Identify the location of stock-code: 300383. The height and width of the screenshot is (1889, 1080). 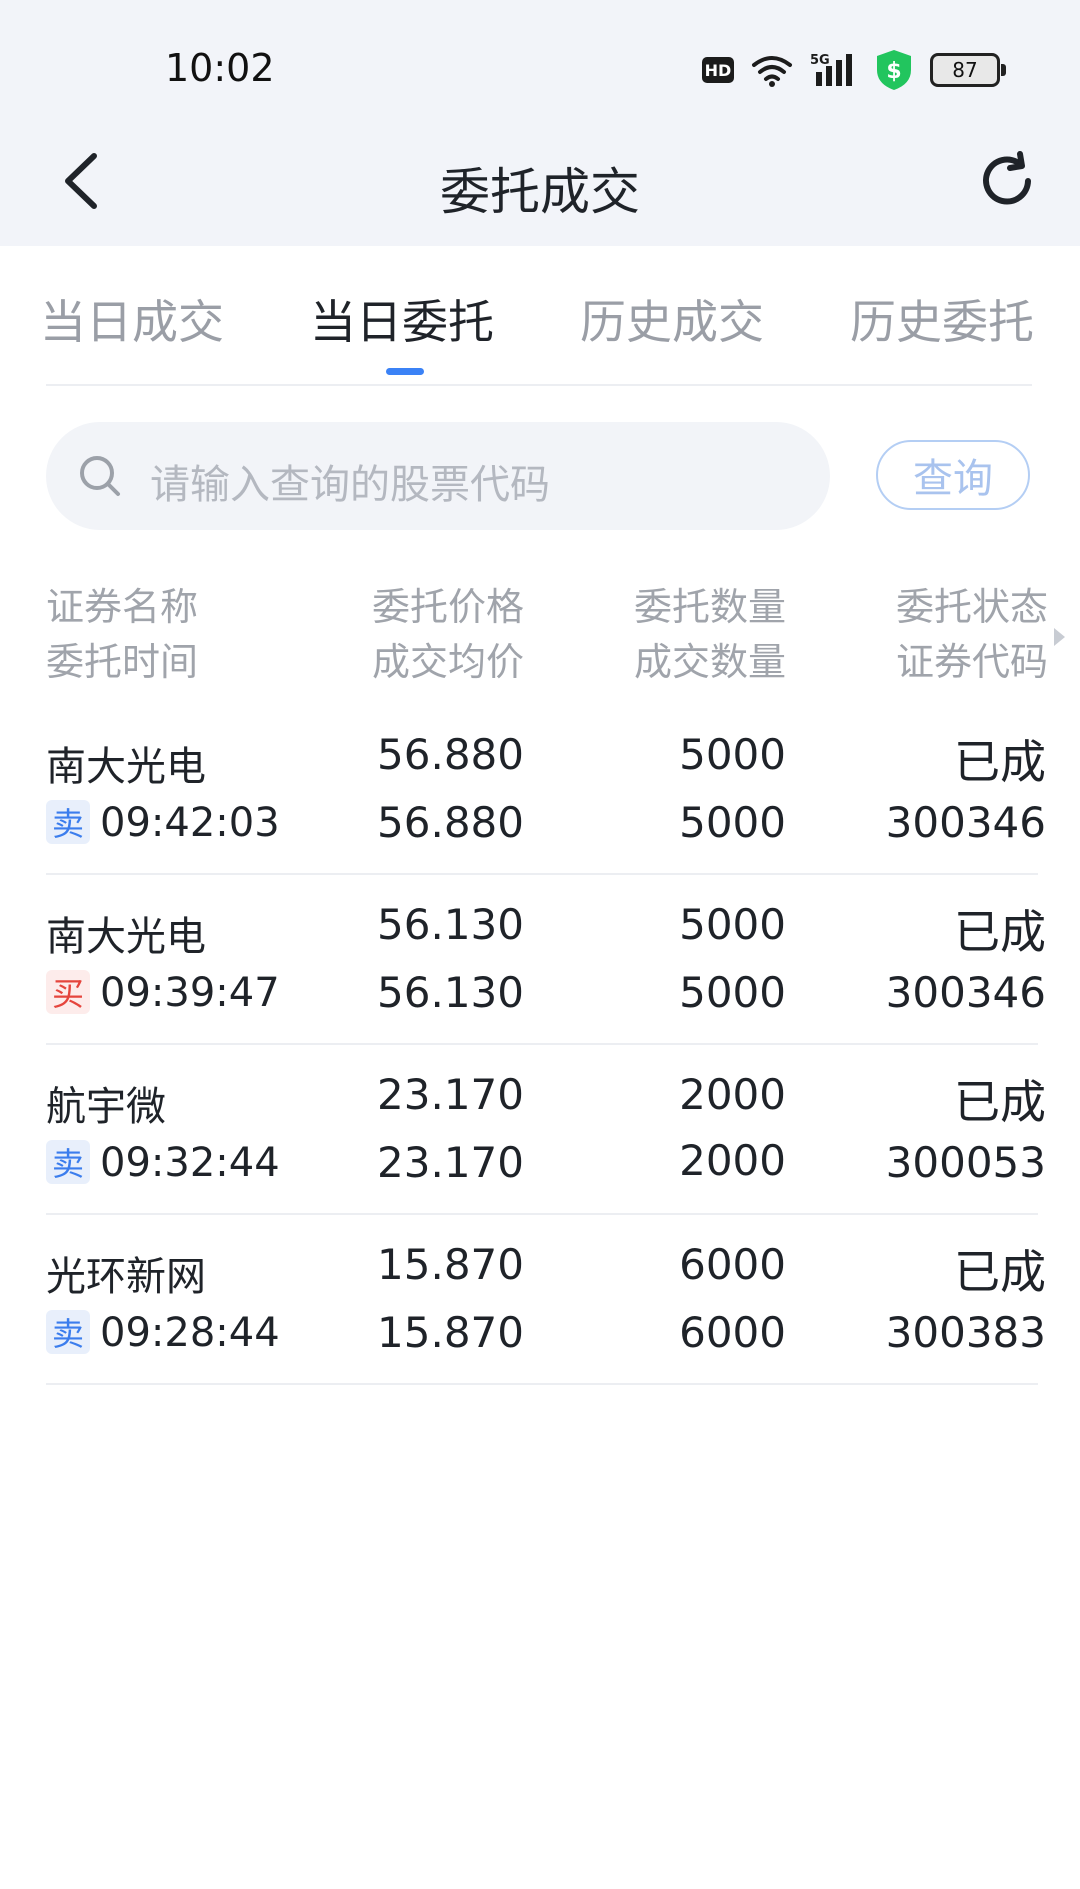
(965, 1332).